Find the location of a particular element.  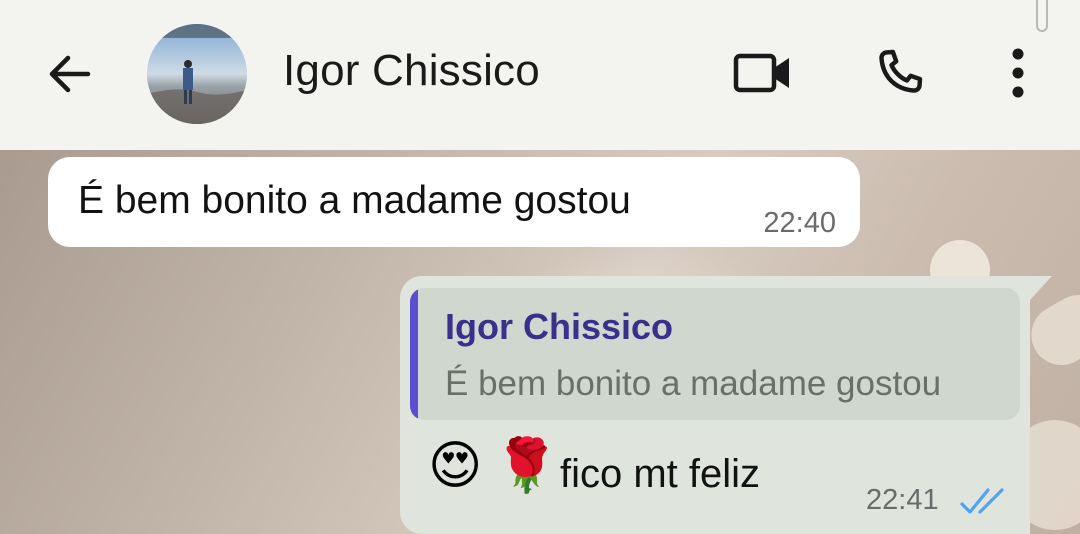

incoming-message-bubble: É bem bonito a madame gostou 22:40 is located at coordinates (454, 202).